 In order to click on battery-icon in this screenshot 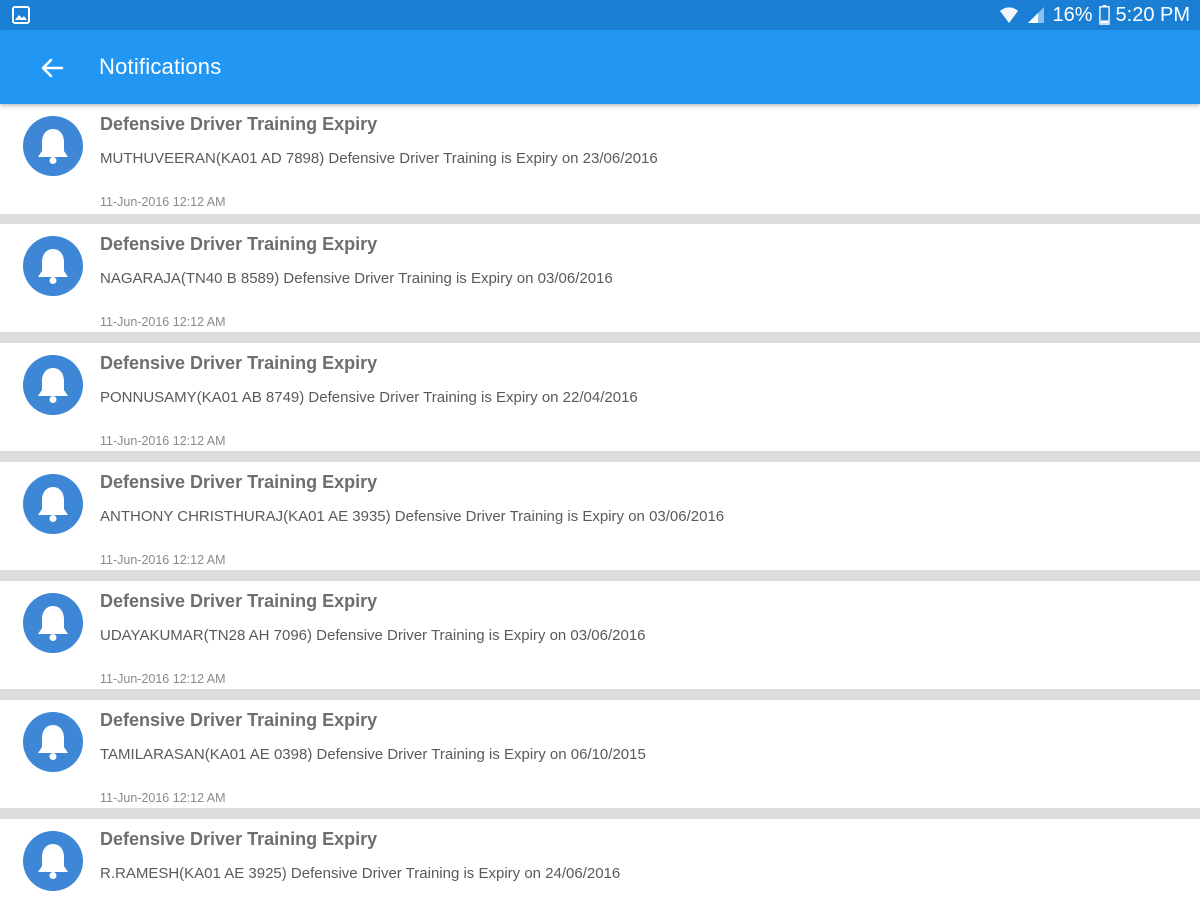, I will do `click(1104, 15)`.